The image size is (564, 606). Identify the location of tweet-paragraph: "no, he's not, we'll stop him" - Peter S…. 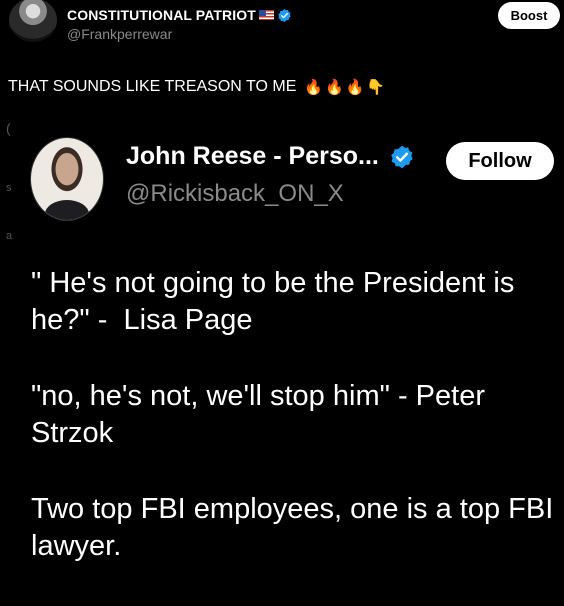
(262, 414).